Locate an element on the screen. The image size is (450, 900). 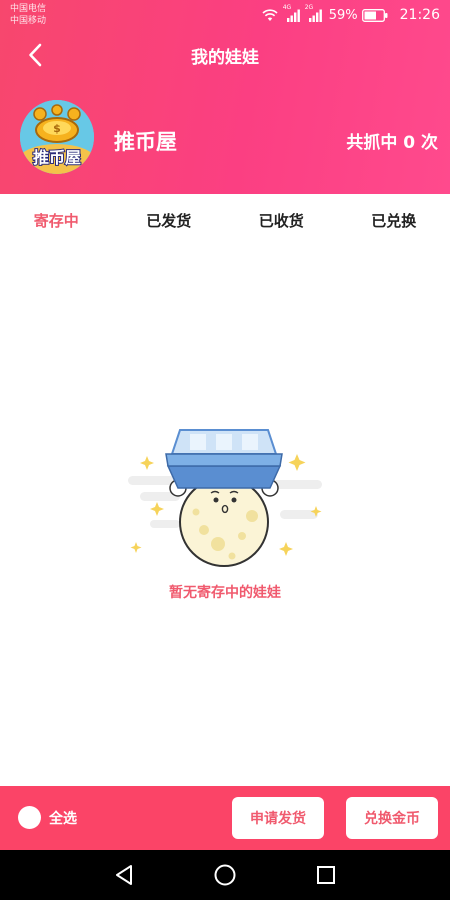
wifi-icon is located at coordinates (270, 15).